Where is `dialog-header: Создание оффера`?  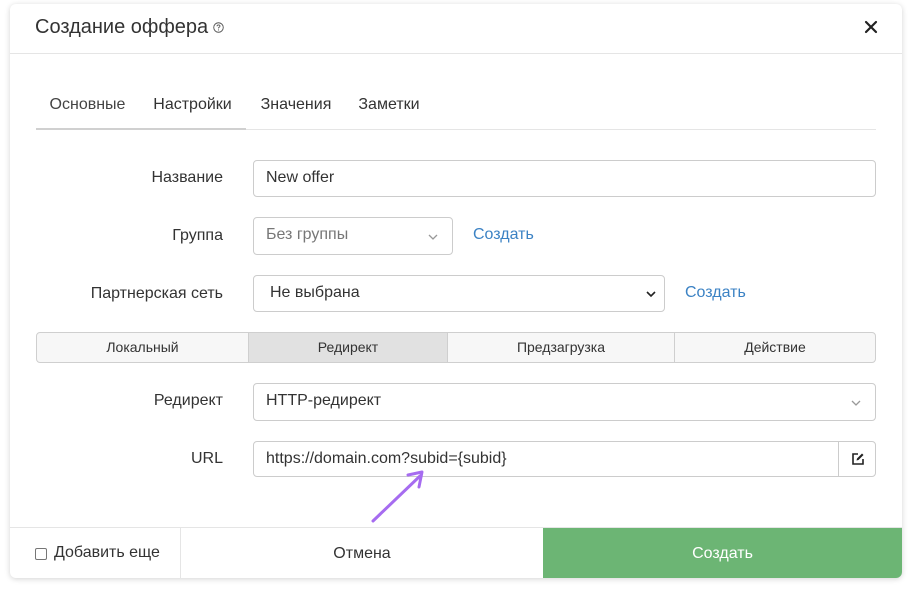 dialog-header: Создание оффера is located at coordinates (456, 29).